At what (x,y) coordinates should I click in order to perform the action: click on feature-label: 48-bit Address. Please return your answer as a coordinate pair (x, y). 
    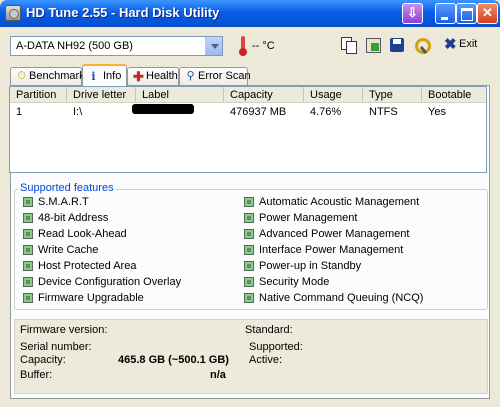
    Looking at the image, I should click on (73, 218).